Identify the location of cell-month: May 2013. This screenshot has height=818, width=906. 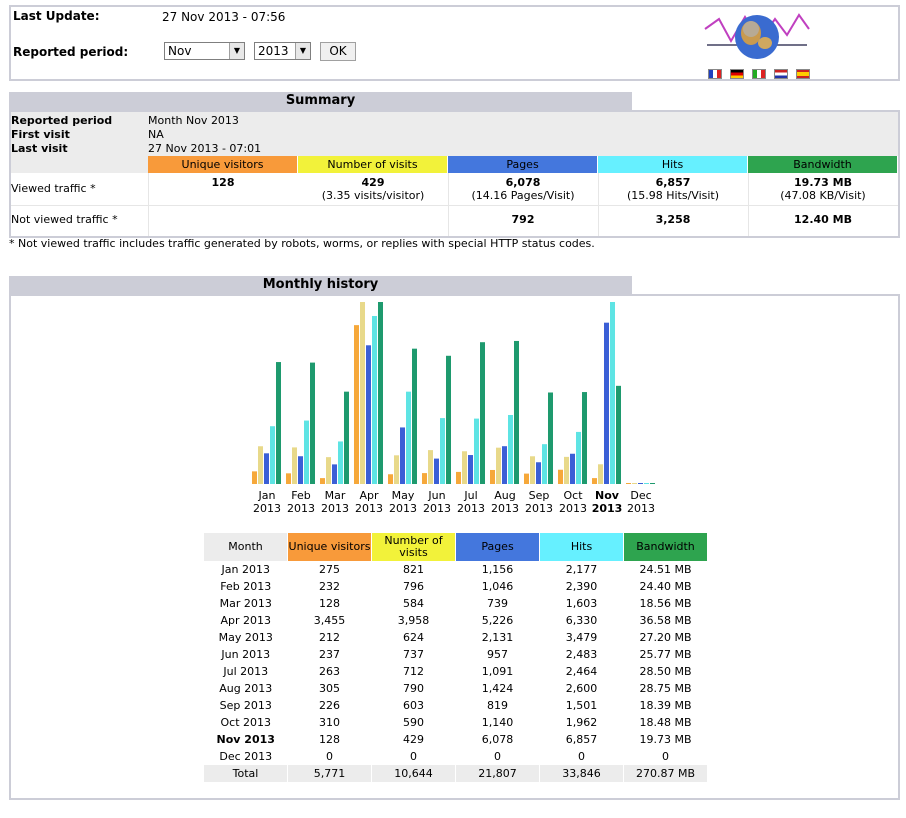
(245, 637).